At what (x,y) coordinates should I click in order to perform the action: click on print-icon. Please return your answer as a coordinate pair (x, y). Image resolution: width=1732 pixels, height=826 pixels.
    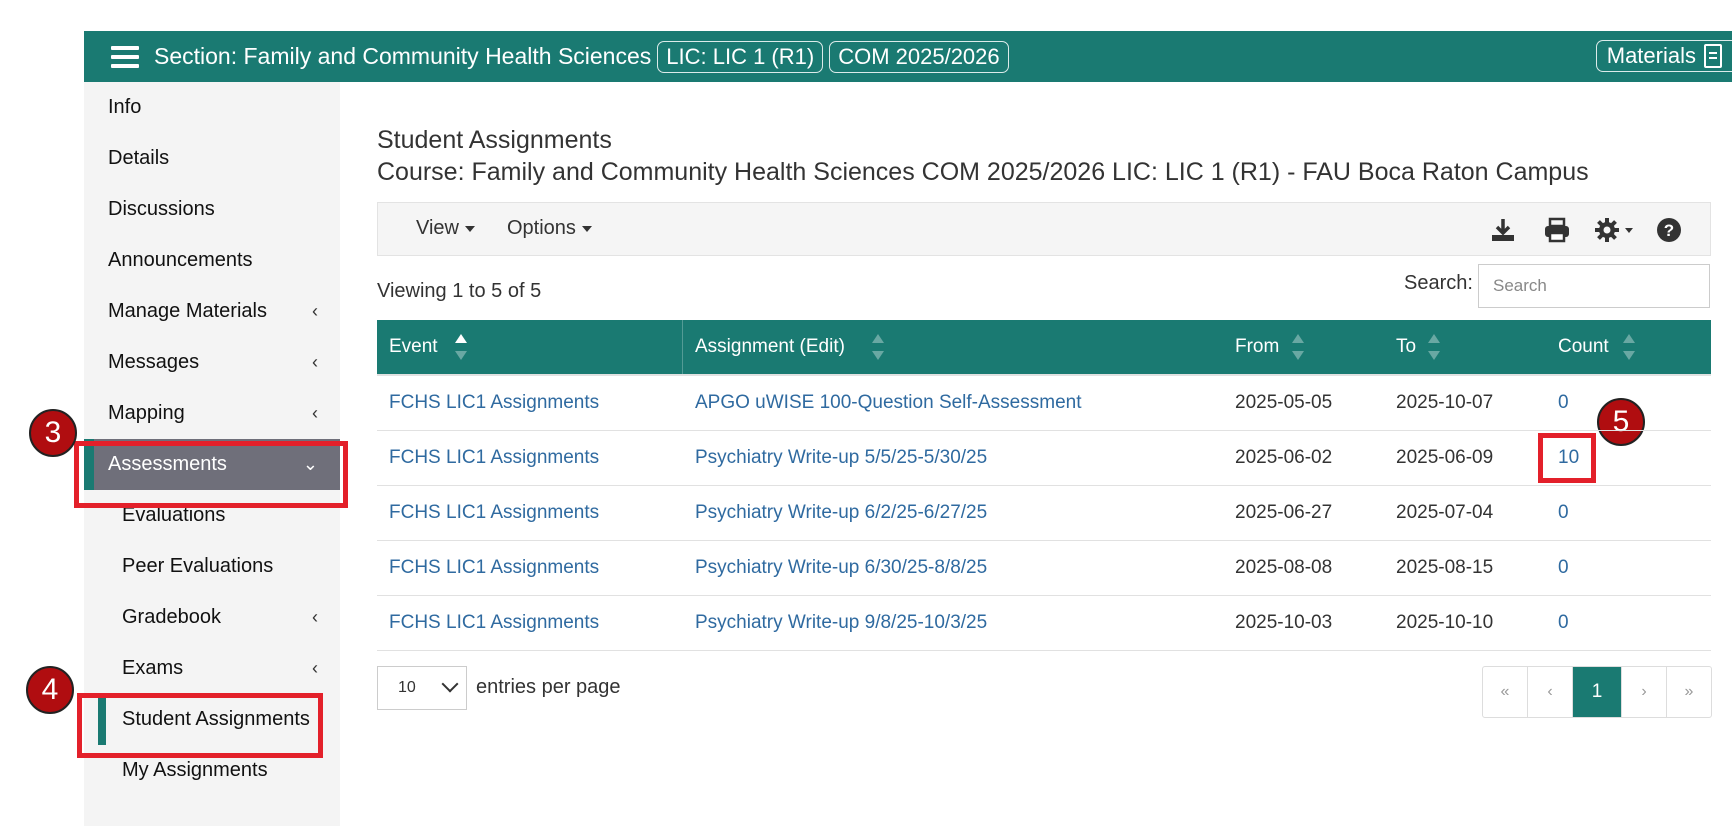
    Looking at the image, I should click on (1557, 230).